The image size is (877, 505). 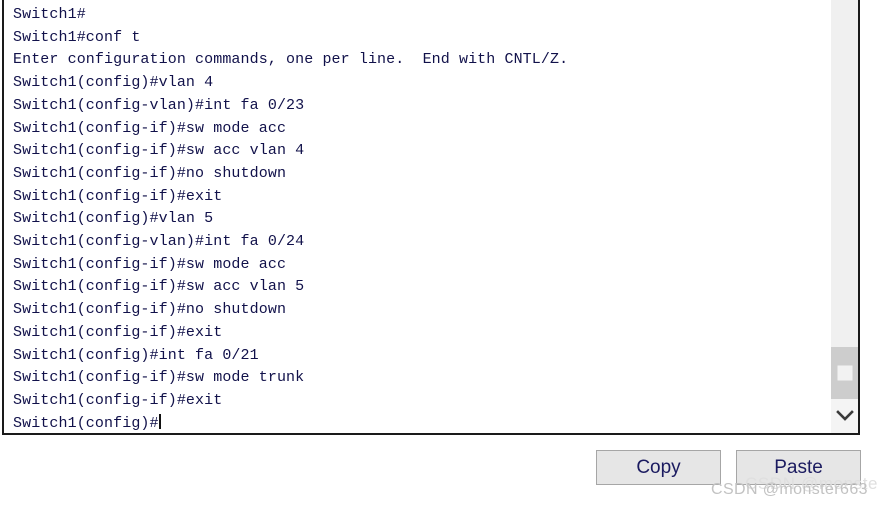 I want to click on scrollbar-thumb, so click(x=844, y=373).